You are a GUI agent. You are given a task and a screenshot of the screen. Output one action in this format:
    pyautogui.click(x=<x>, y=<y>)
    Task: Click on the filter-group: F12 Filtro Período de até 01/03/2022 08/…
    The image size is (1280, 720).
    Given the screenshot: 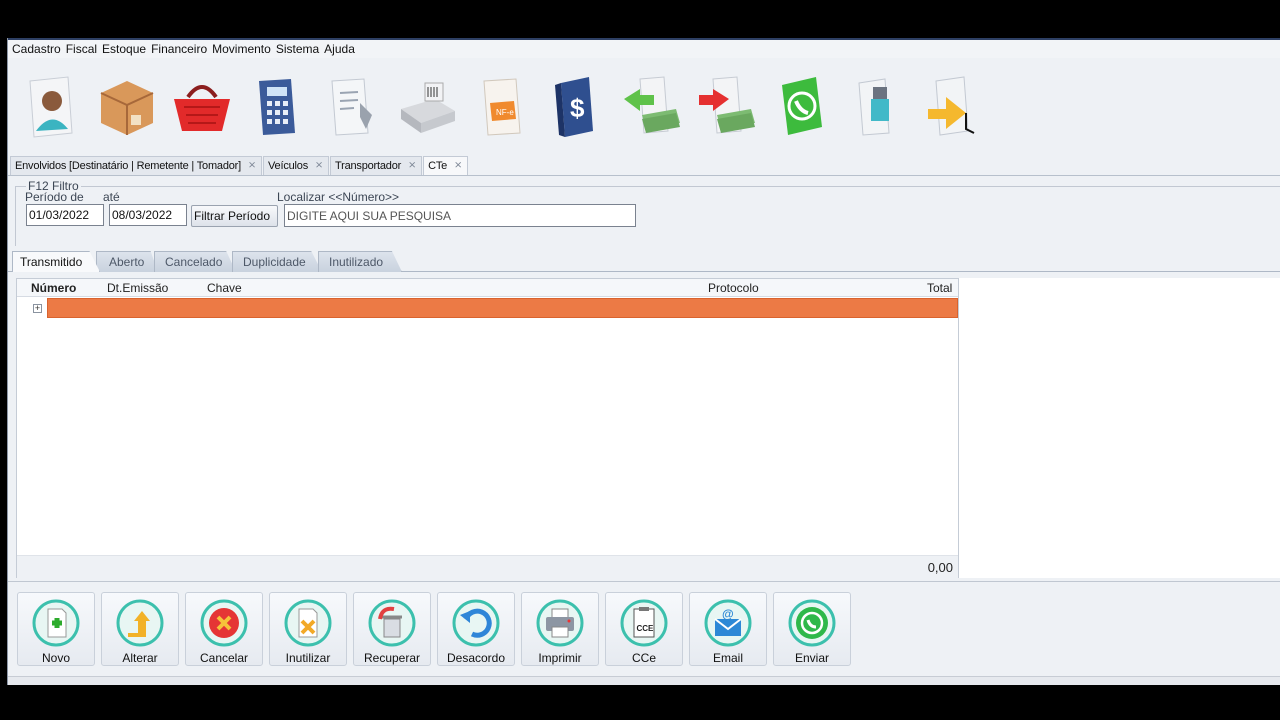 What is the action you would take?
    pyautogui.click(x=647, y=212)
    